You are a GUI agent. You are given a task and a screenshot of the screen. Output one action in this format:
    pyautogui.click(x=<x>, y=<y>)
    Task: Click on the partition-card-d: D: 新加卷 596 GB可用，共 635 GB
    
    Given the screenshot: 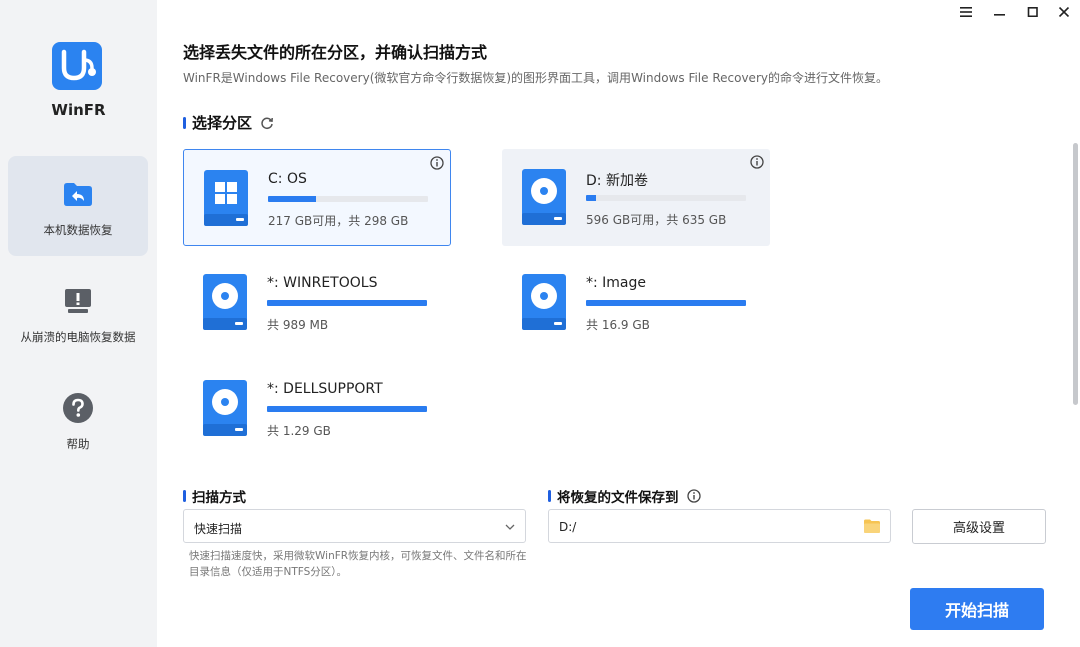 What is the action you would take?
    pyautogui.click(x=636, y=197)
    